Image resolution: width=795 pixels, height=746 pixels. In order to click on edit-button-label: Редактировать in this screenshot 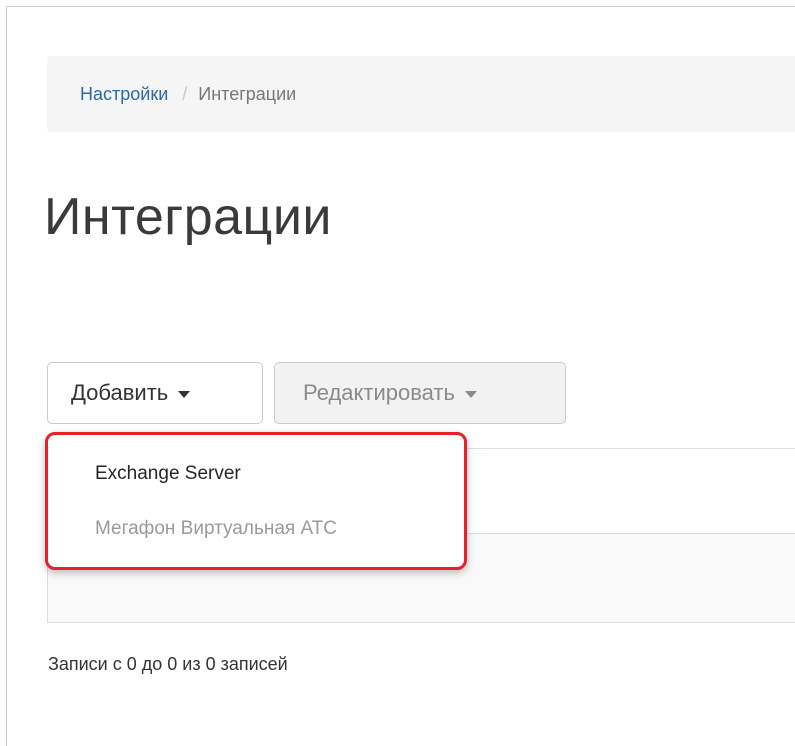, I will do `click(379, 392)`.